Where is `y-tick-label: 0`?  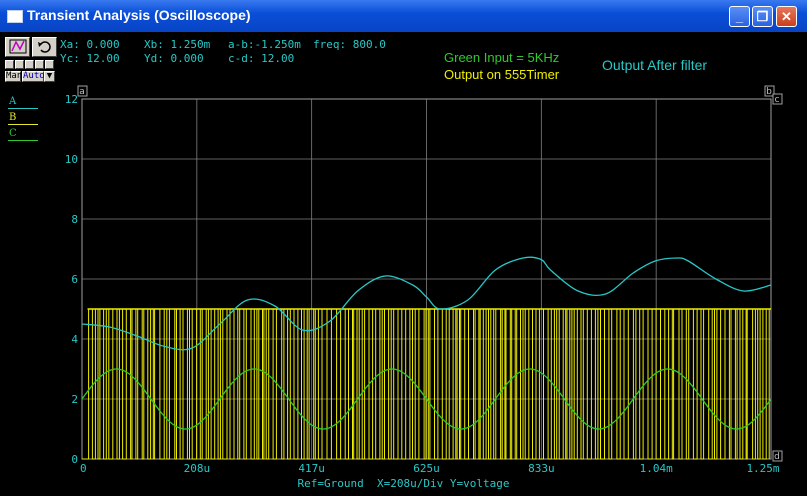
y-tick-label: 0 is located at coordinates (74, 459).